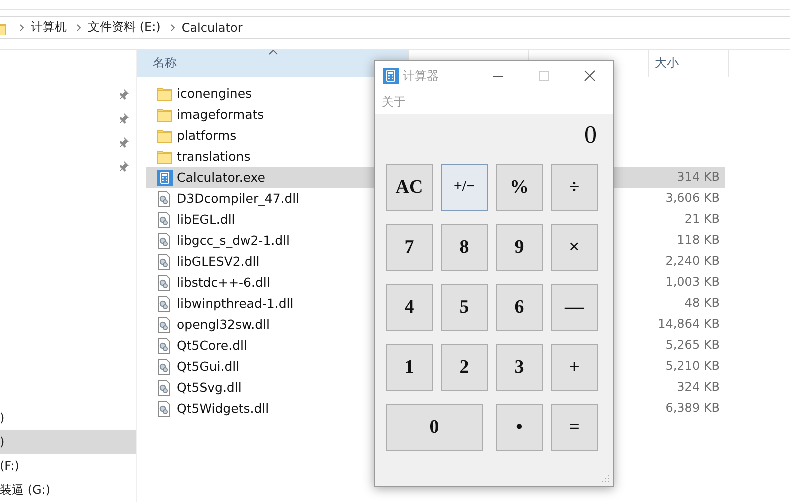  Describe the element at coordinates (574, 427) in the screenshot. I see `calculator-key: =` at that location.